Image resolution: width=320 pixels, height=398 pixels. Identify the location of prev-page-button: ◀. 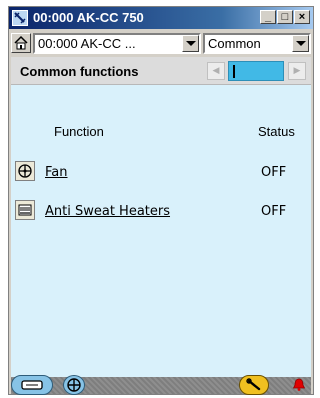
(216, 71).